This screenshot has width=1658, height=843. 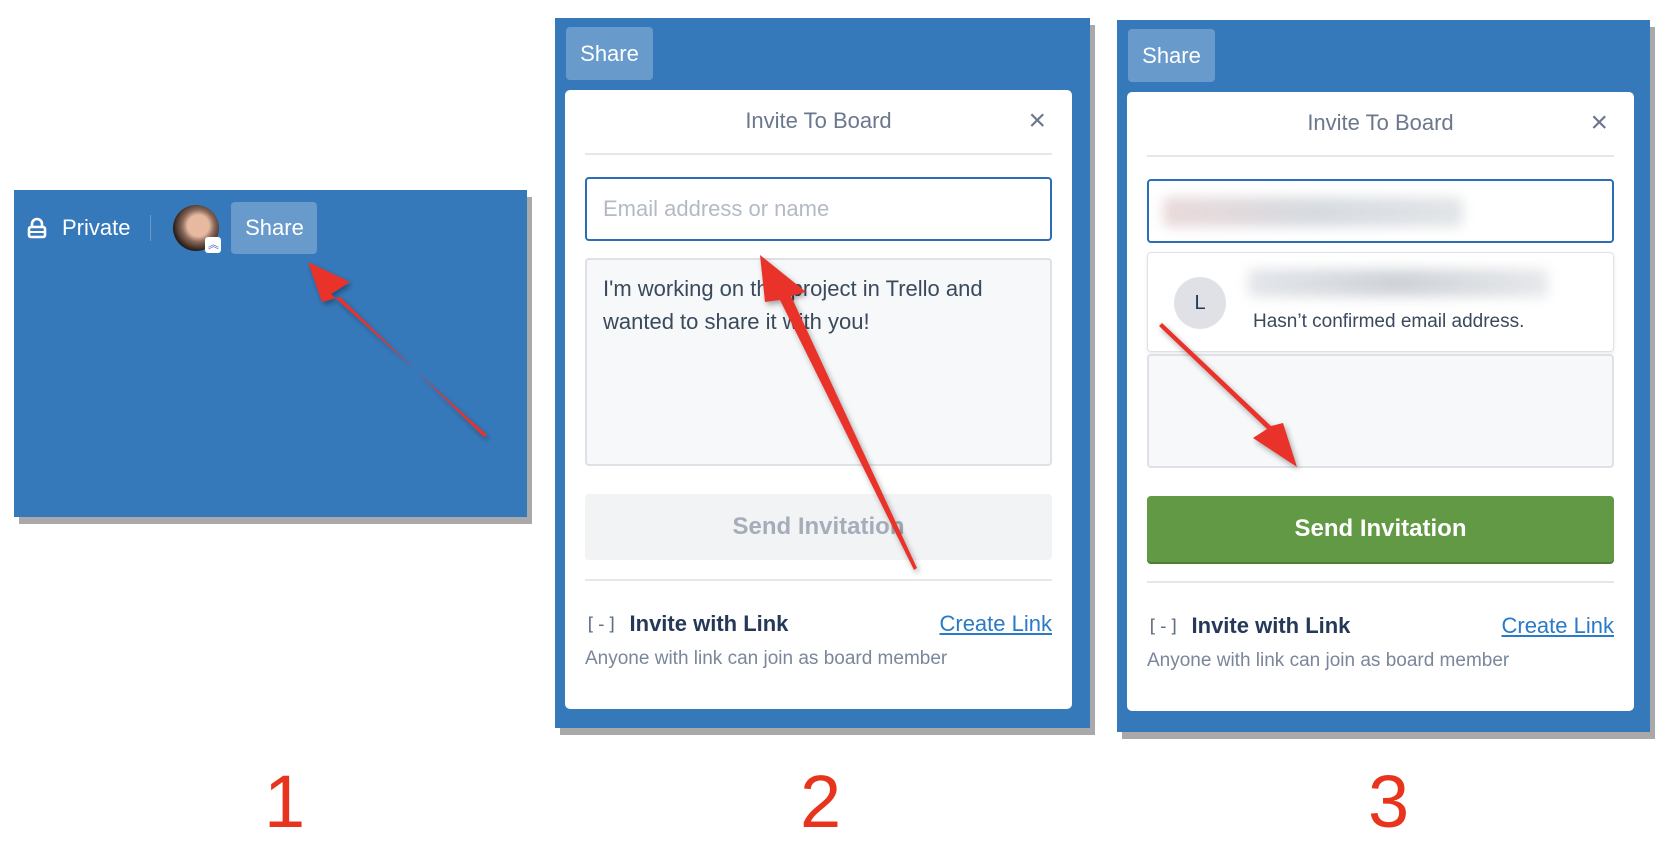 What do you see at coordinates (1380, 302) in the screenshot?
I see `member-suggestion: L Hasn’t confirmed email address.` at bounding box center [1380, 302].